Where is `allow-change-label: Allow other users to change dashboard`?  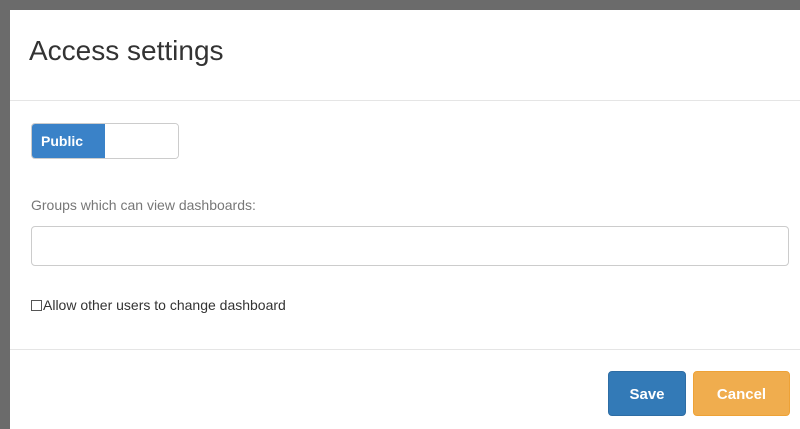 allow-change-label: Allow other users to change dashboard is located at coordinates (164, 305).